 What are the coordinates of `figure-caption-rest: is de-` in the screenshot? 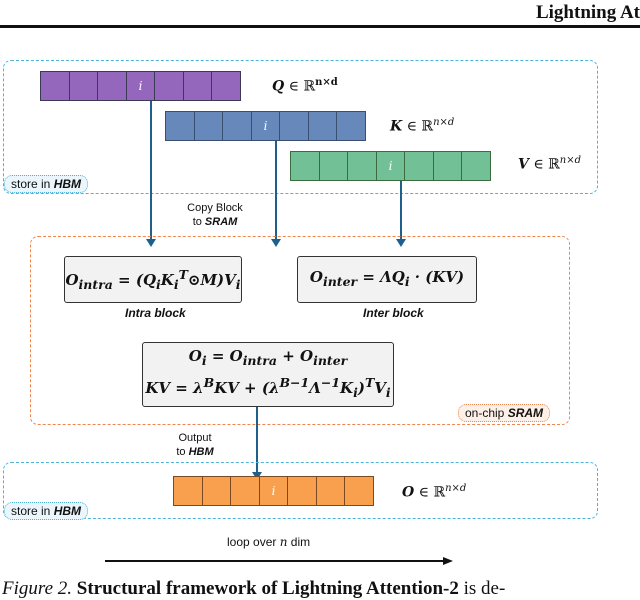 It's located at (482, 588).